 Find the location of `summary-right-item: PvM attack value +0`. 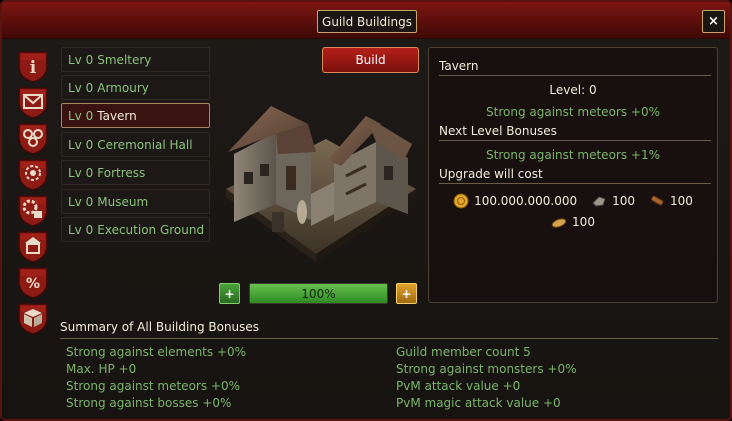

summary-right-item: PvM attack value +0 is located at coordinates (458, 386).